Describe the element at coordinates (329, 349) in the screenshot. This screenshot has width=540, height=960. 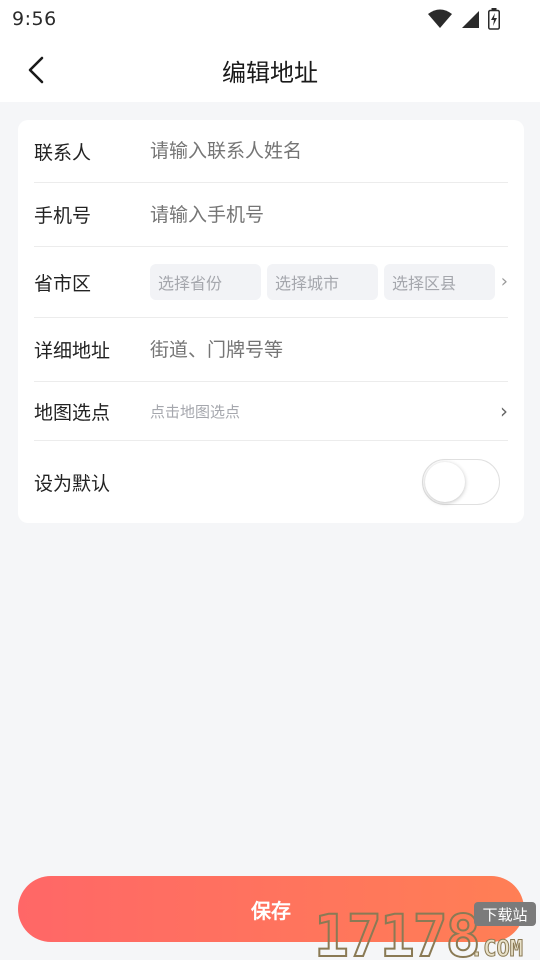
I see `detail-address-input` at that location.